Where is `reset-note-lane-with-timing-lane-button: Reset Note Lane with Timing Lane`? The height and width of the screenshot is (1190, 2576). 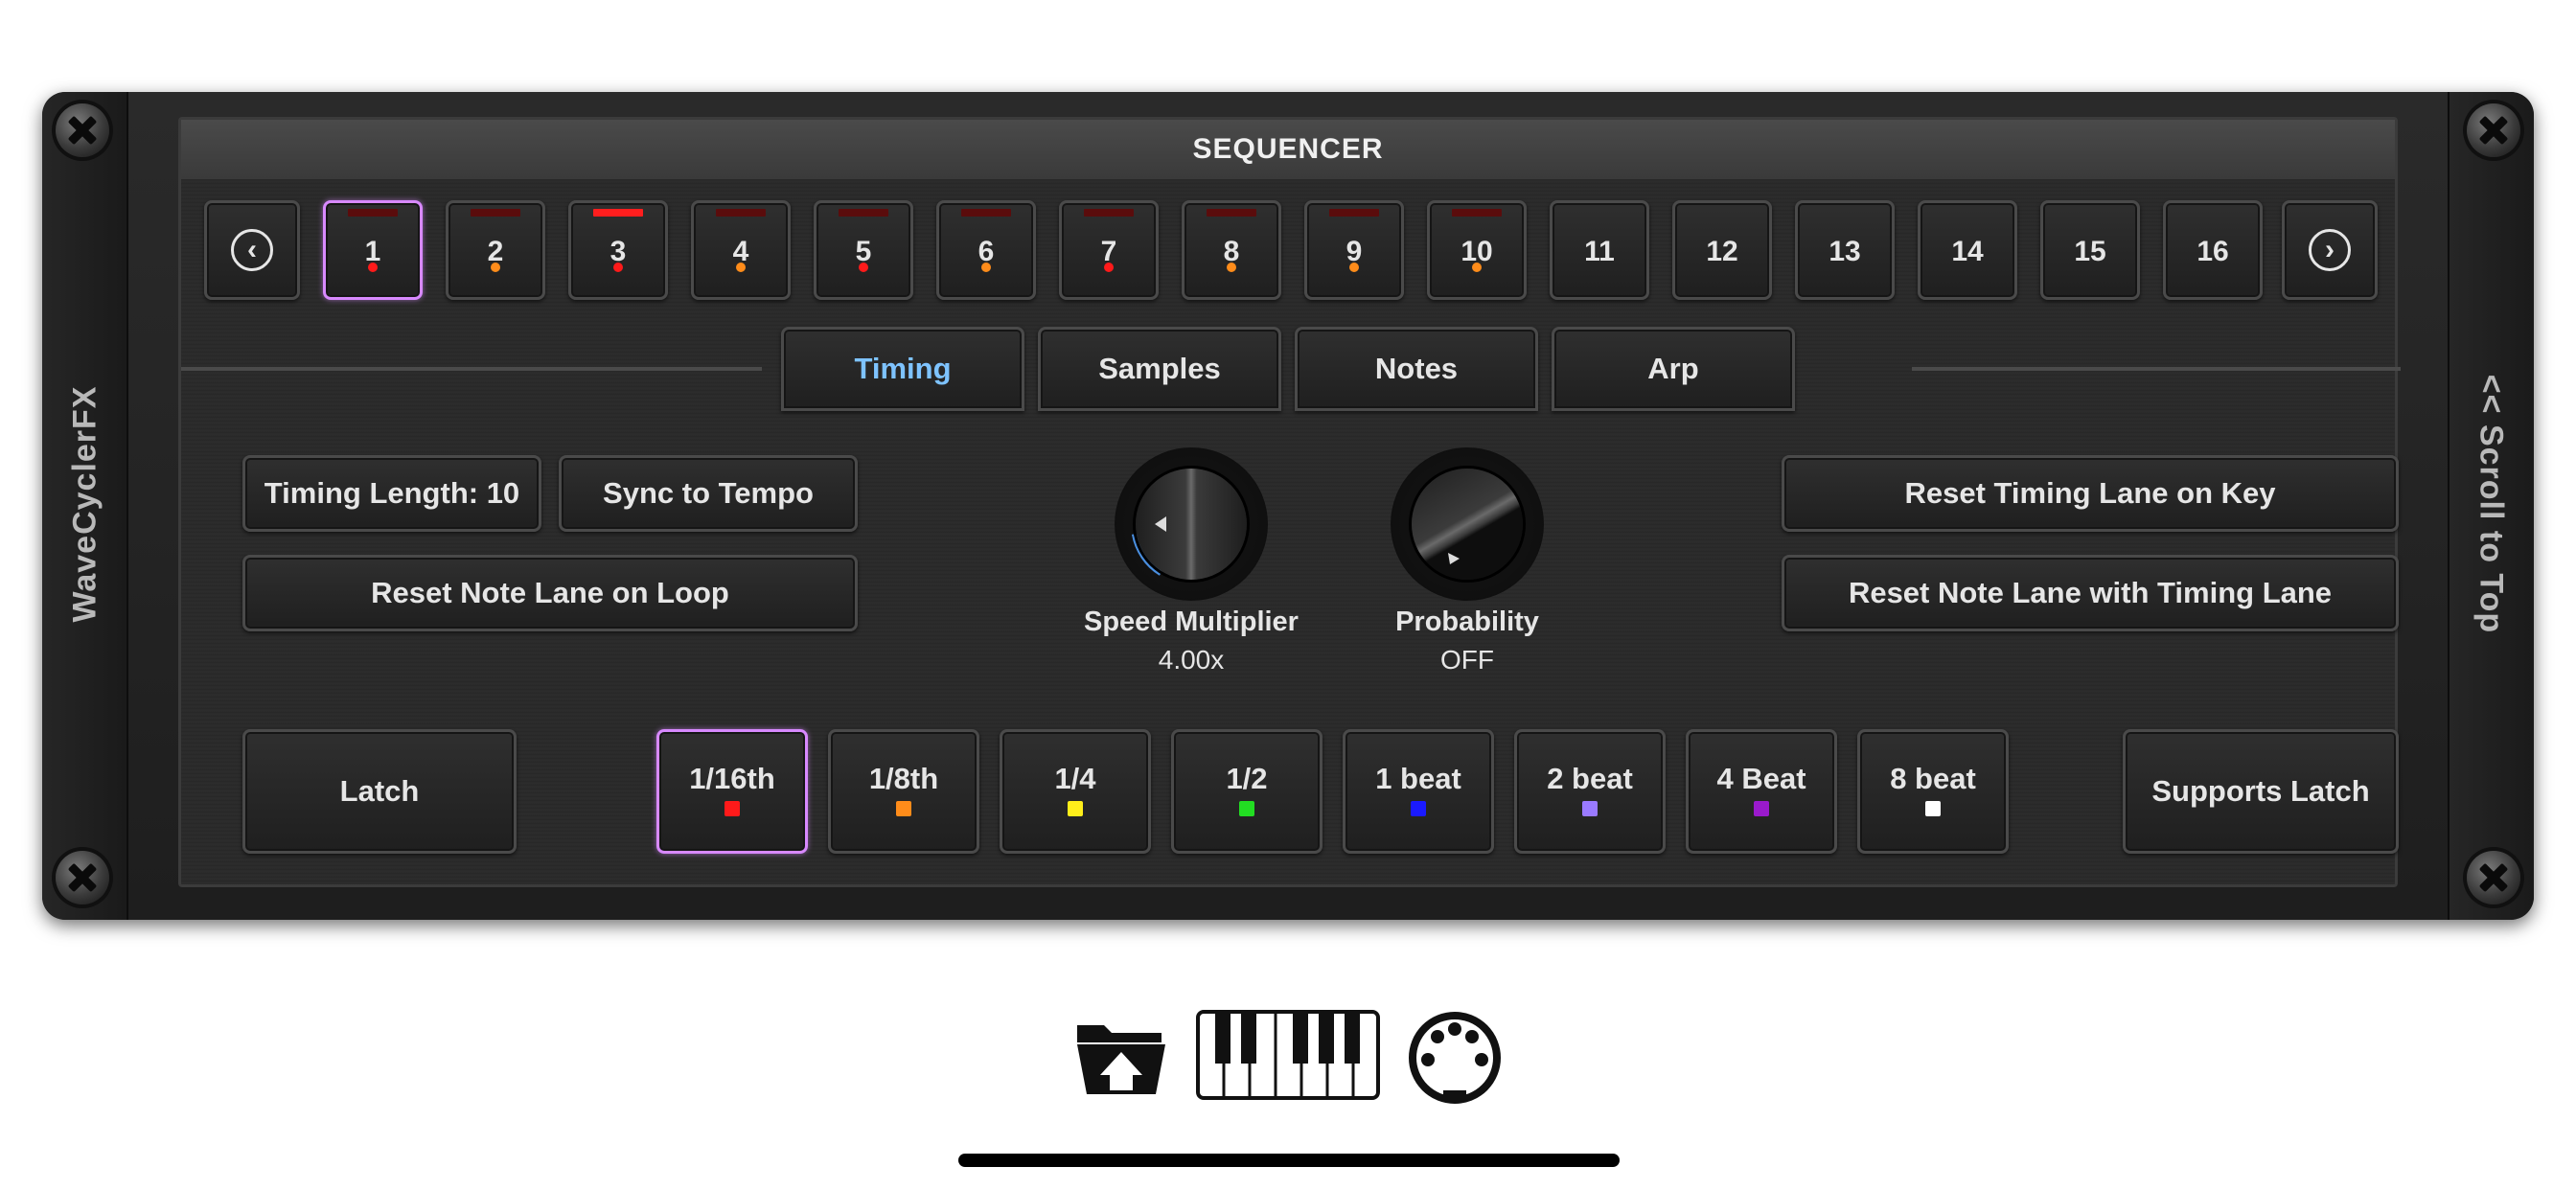
reset-note-lane-with-timing-lane-button: Reset Note Lane with Timing Lane is located at coordinates (2090, 593).